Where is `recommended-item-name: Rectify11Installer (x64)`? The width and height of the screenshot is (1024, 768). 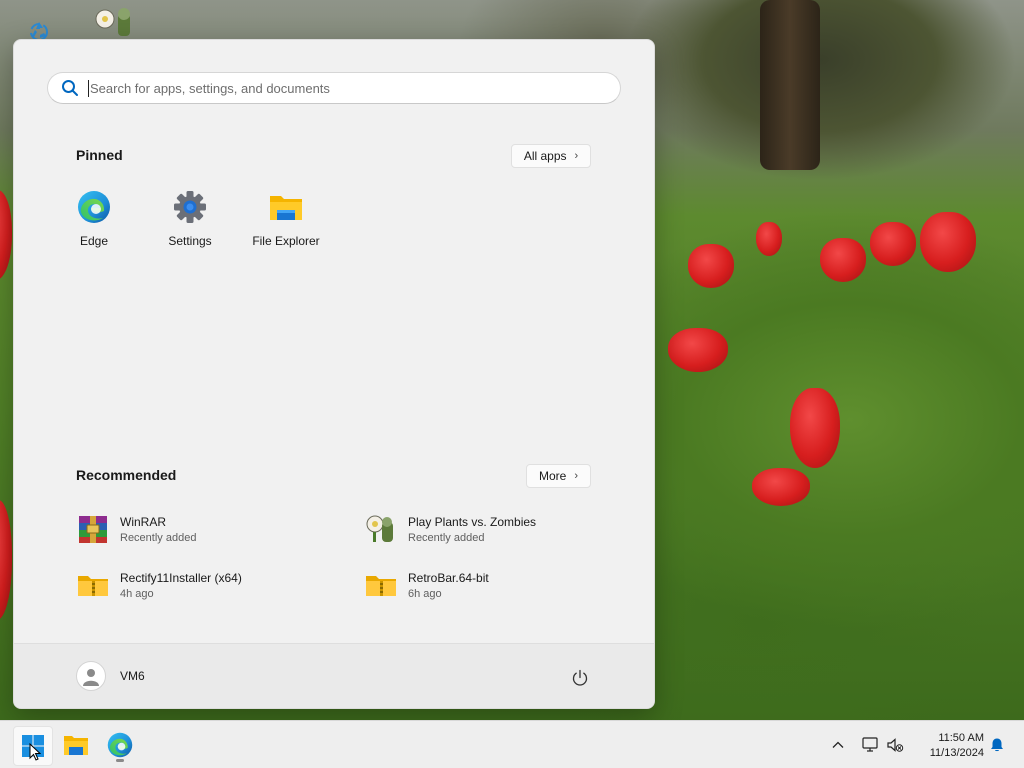 recommended-item-name: Rectify11Installer (x64) is located at coordinates (181, 577).